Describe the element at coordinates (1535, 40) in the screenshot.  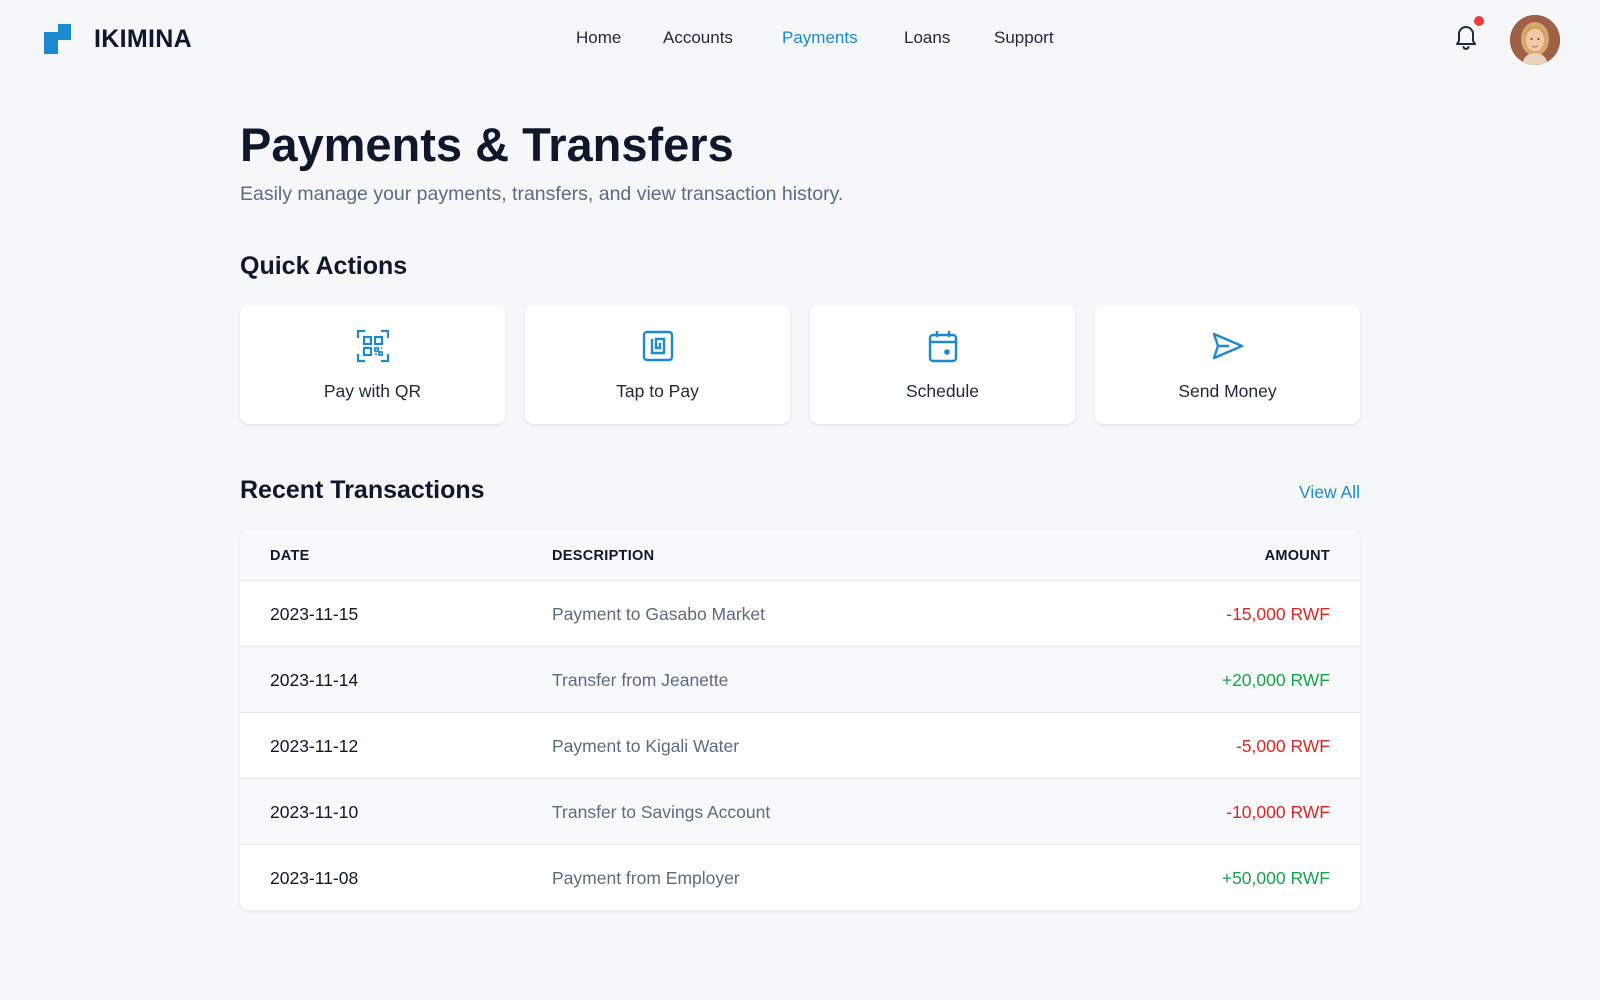
I see `avatar` at that location.